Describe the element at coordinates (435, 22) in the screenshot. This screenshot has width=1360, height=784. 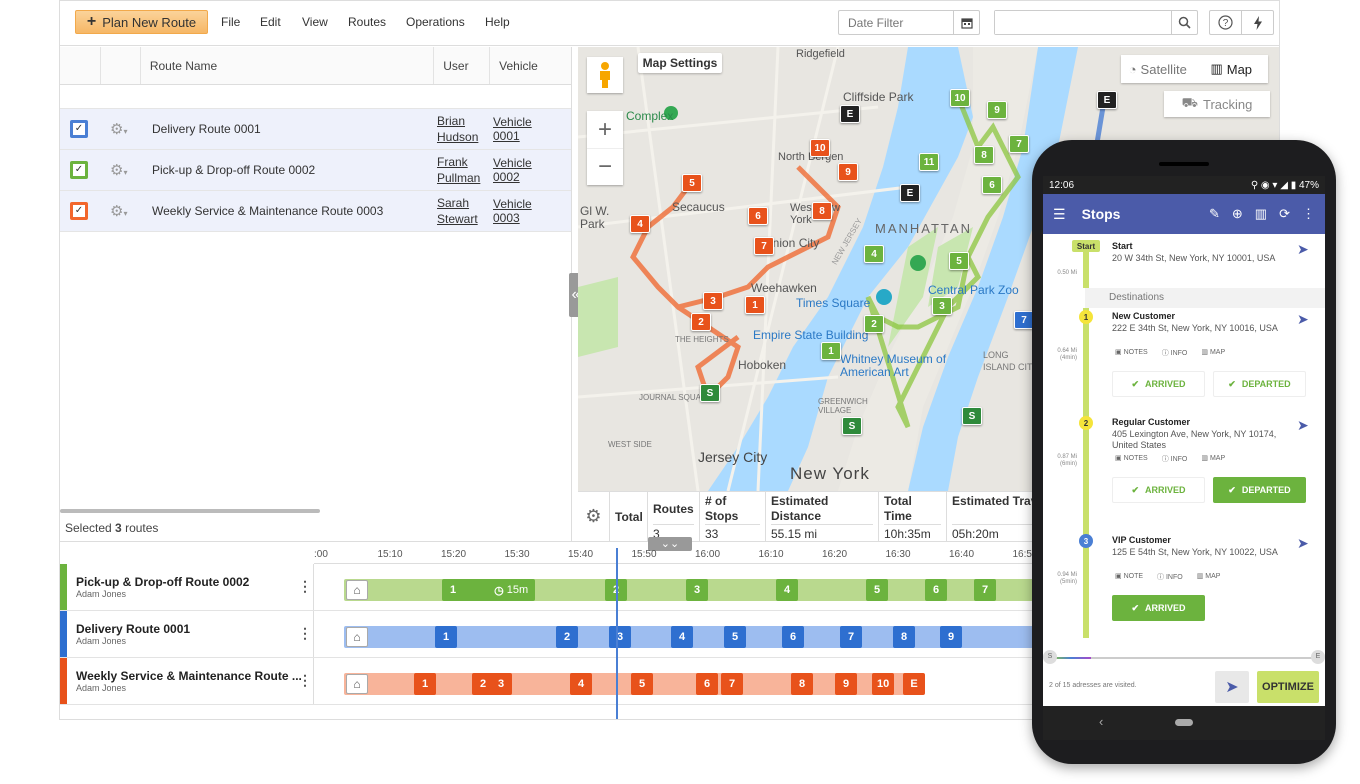
I see `menu-operations: Operations` at that location.